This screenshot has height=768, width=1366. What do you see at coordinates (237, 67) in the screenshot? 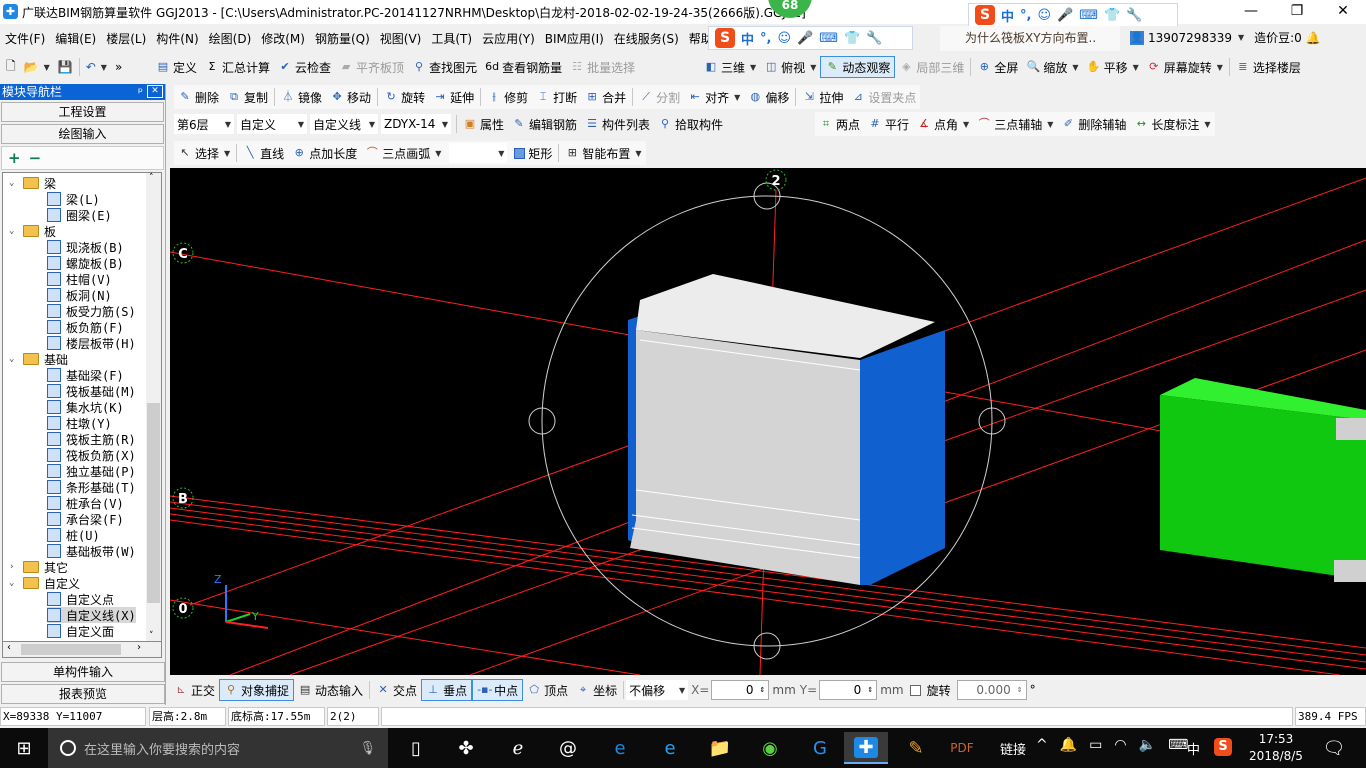
I see `calculate-button: Σ 汇总计算` at bounding box center [237, 67].